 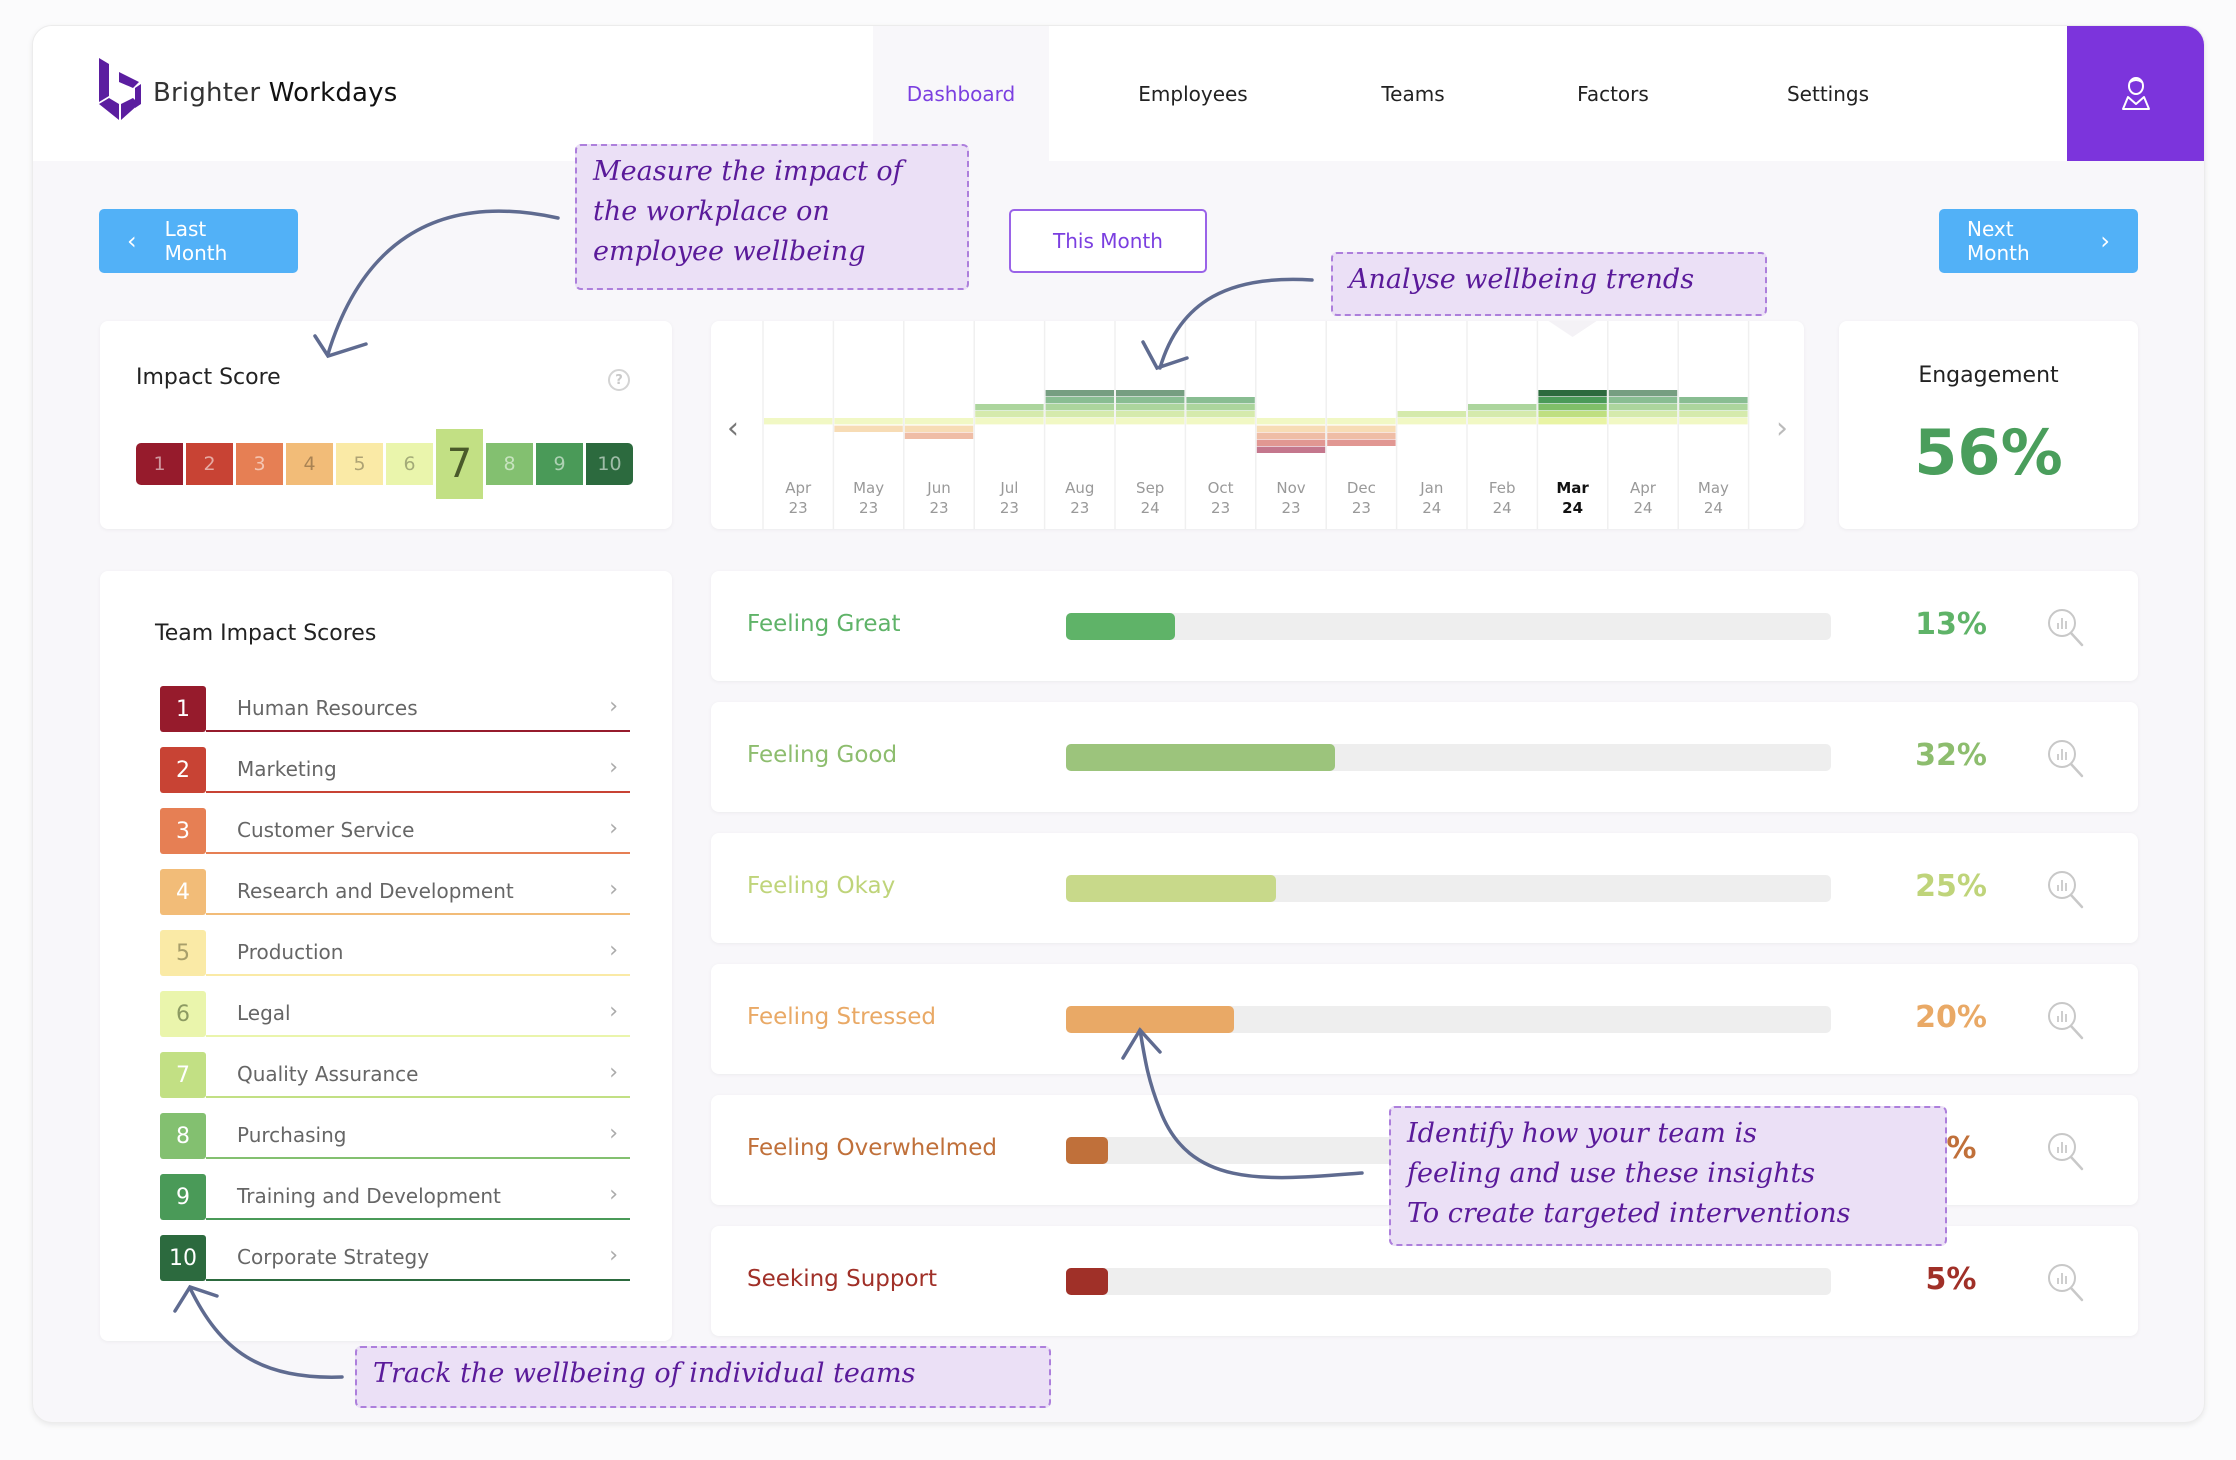 I want to click on team-row: 3 Customer Service ›, so click(x=395, y=838).